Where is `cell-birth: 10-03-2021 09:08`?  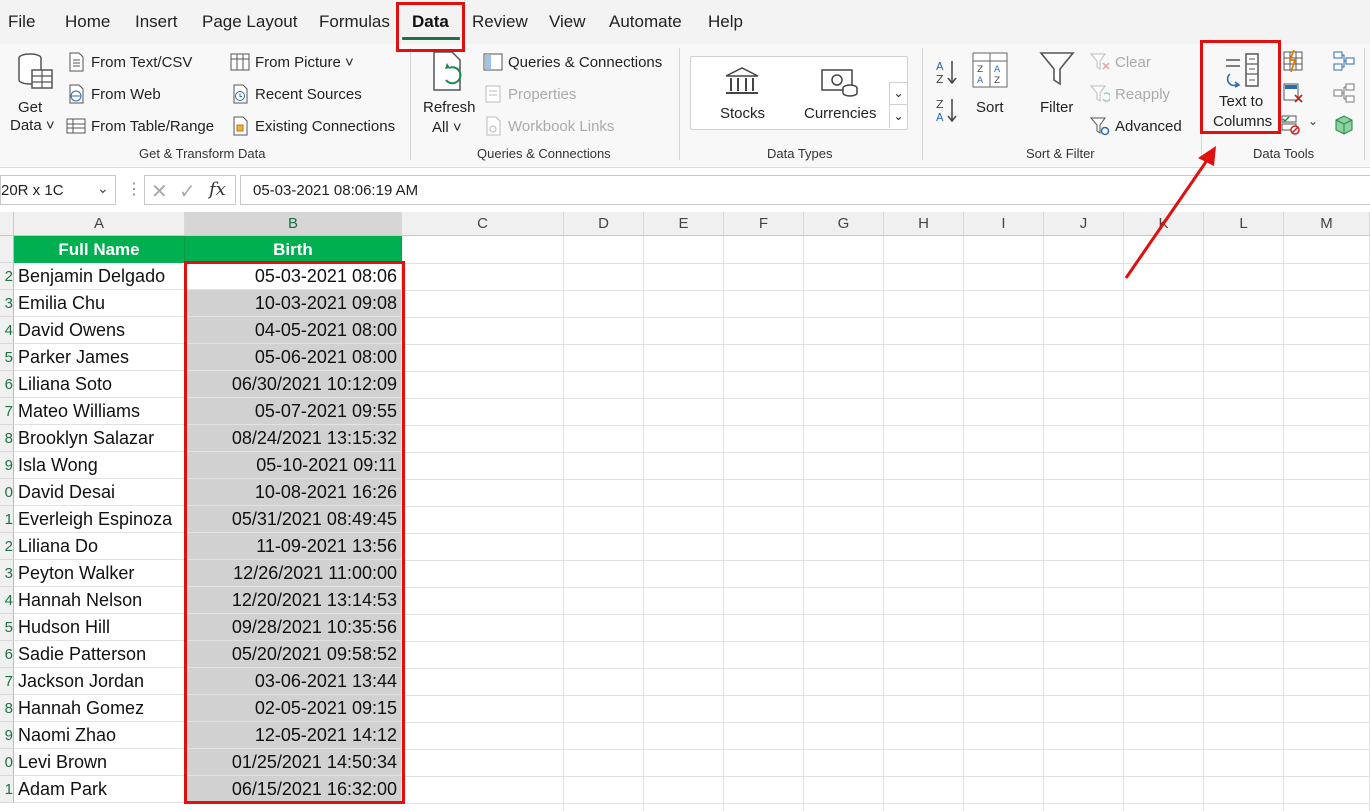 cell-birth: 10-03-2021 09:08 is located at coordinates (293, 303).